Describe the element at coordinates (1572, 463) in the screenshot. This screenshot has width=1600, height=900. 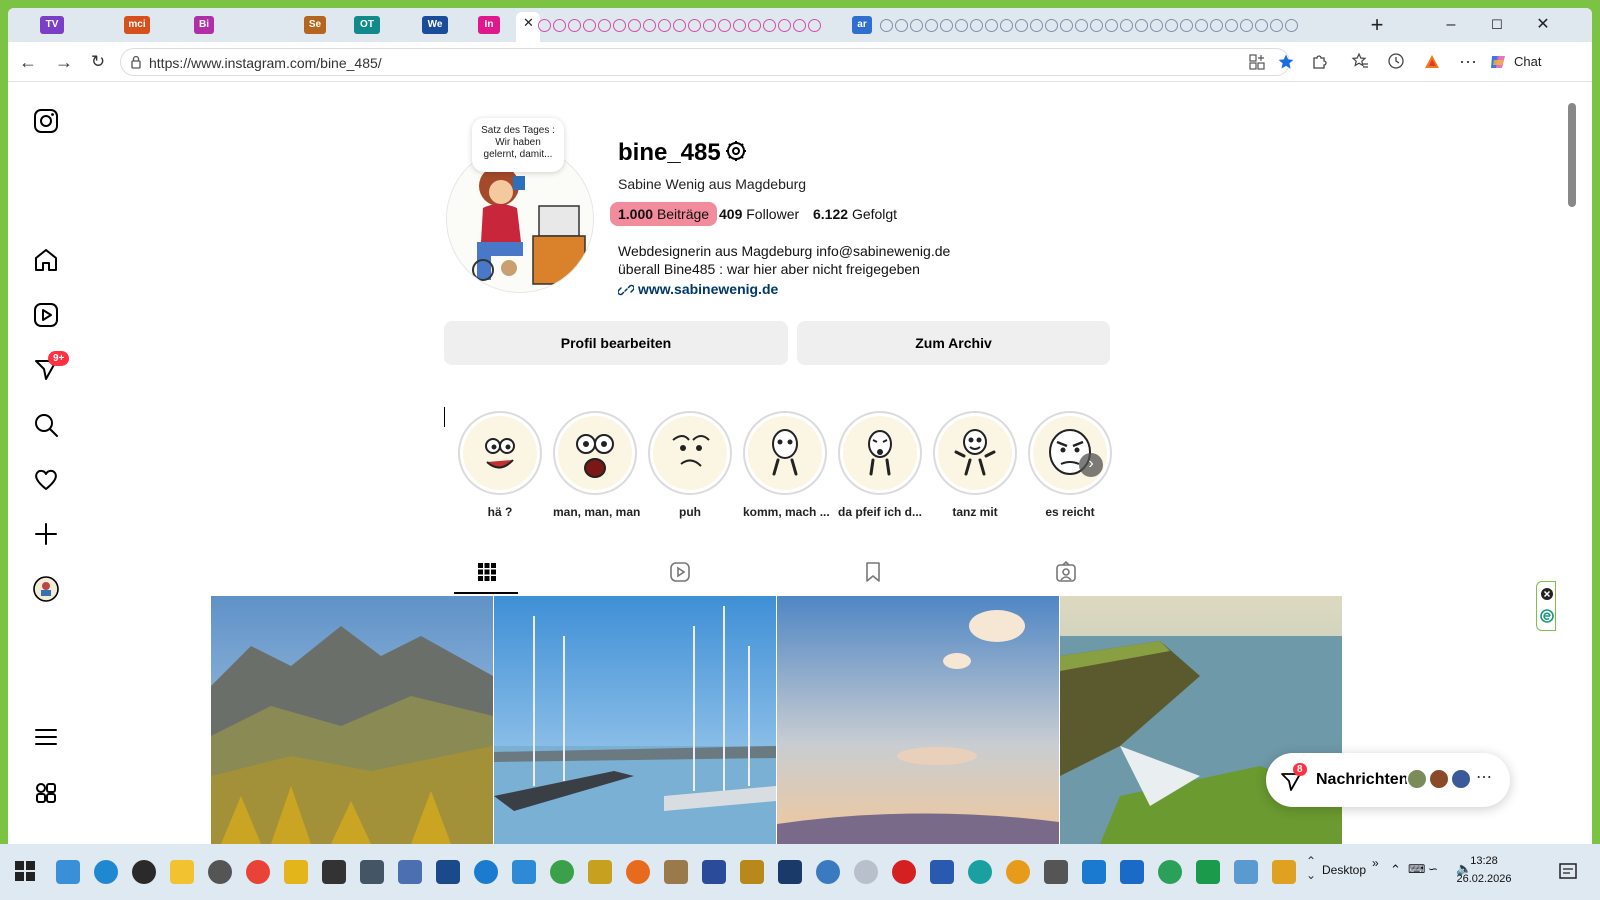
I see `page-scrollbar` at that location.